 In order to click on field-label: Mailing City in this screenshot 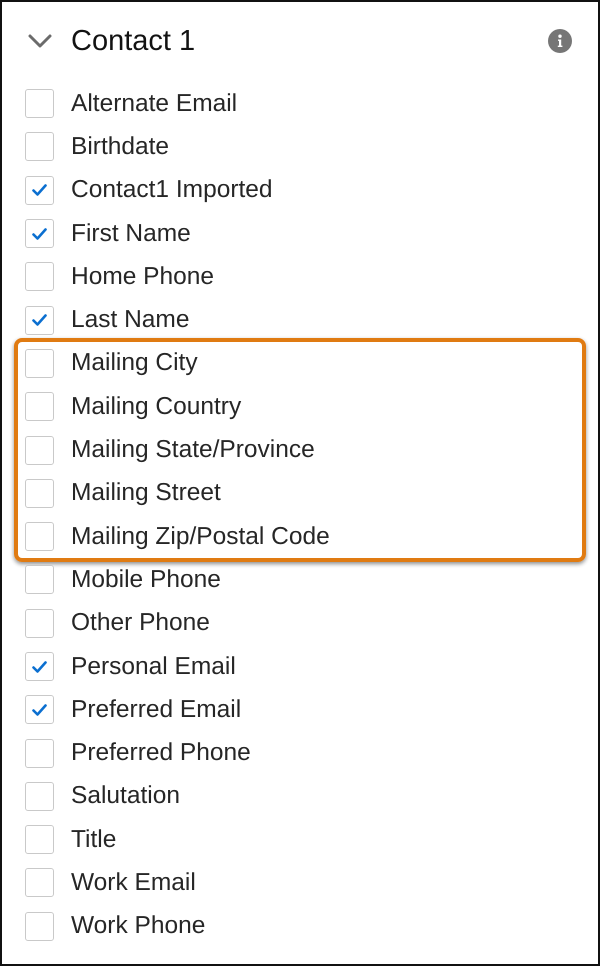, I will do `click(134, 363)`.